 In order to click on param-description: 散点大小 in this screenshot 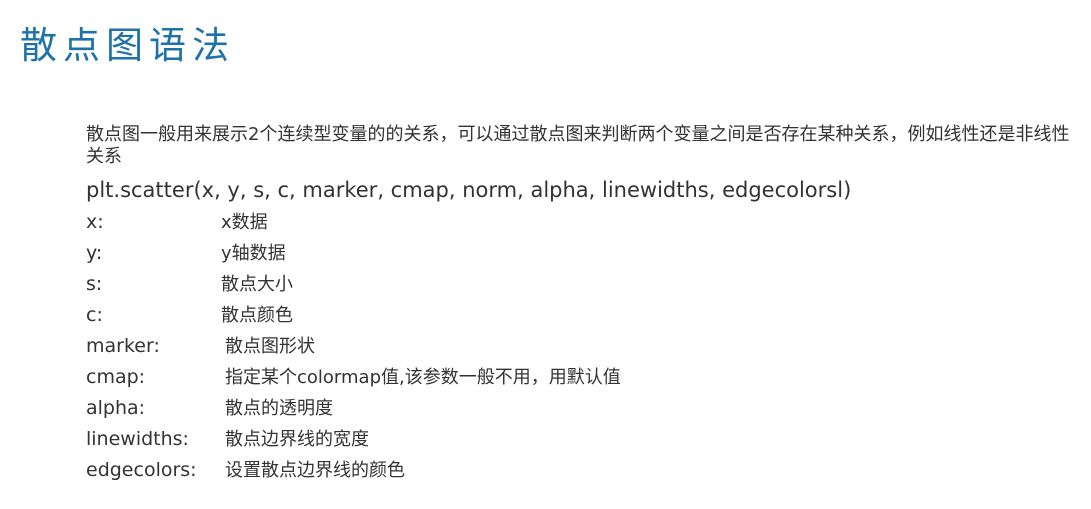, I will do `click(257, 284)`.